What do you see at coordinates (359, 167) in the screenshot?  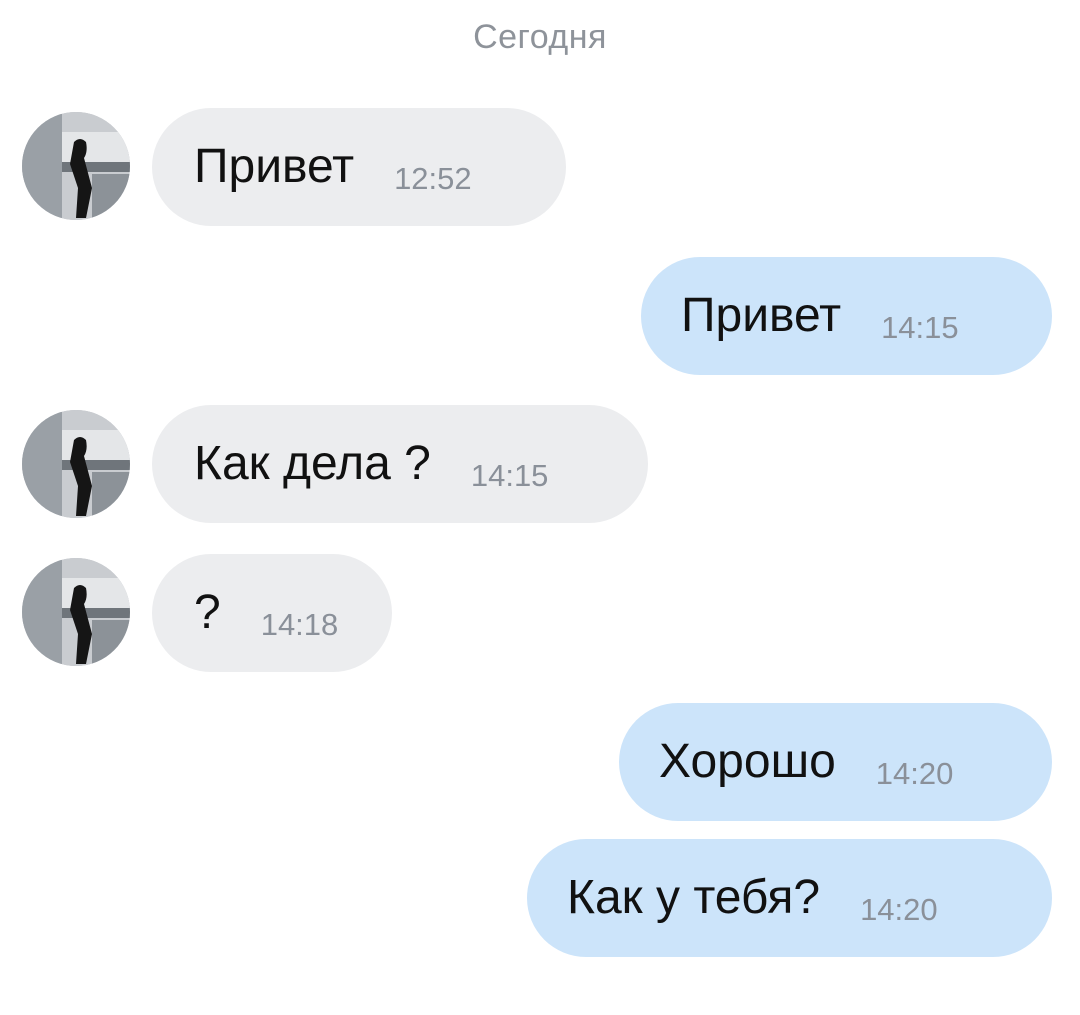 I see `message-bubble-incoming: Привет 12:52` at bounding box center [359, 167].